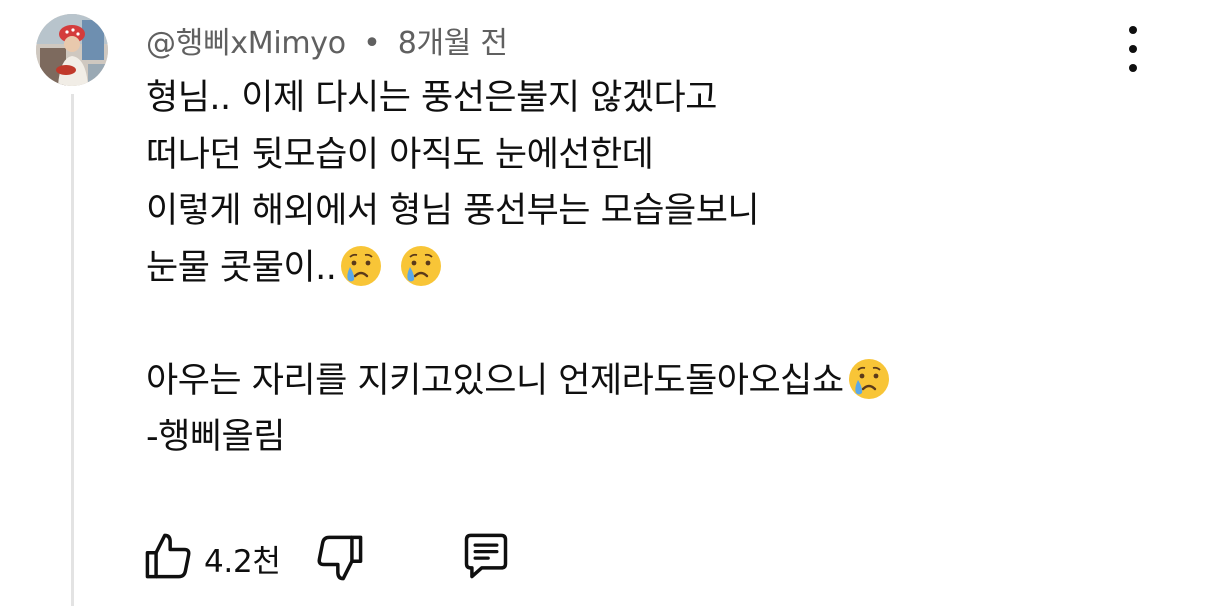 The height and width of the screenshot is (606, 1206). I want to click on author-name: @행삐xMimyo, so click(246, 43).